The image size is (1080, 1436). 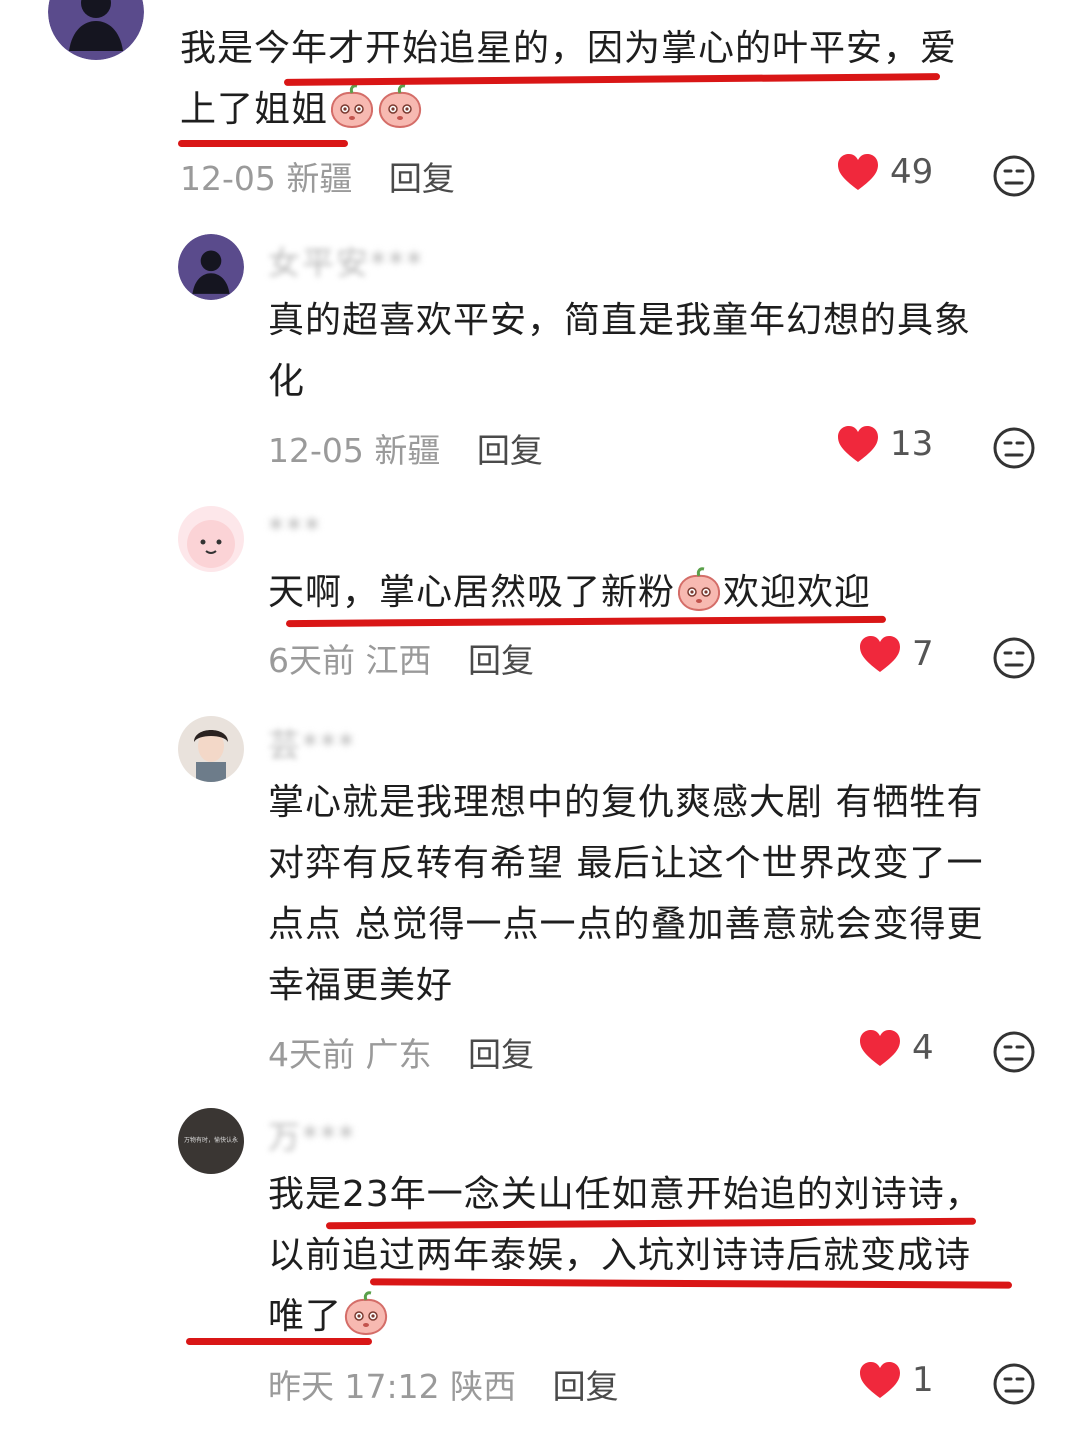 What do you see at coordinates (311, 1054) in the screenshot?
I see `comment-date: 4天前` at bounding box center [311, 1054].